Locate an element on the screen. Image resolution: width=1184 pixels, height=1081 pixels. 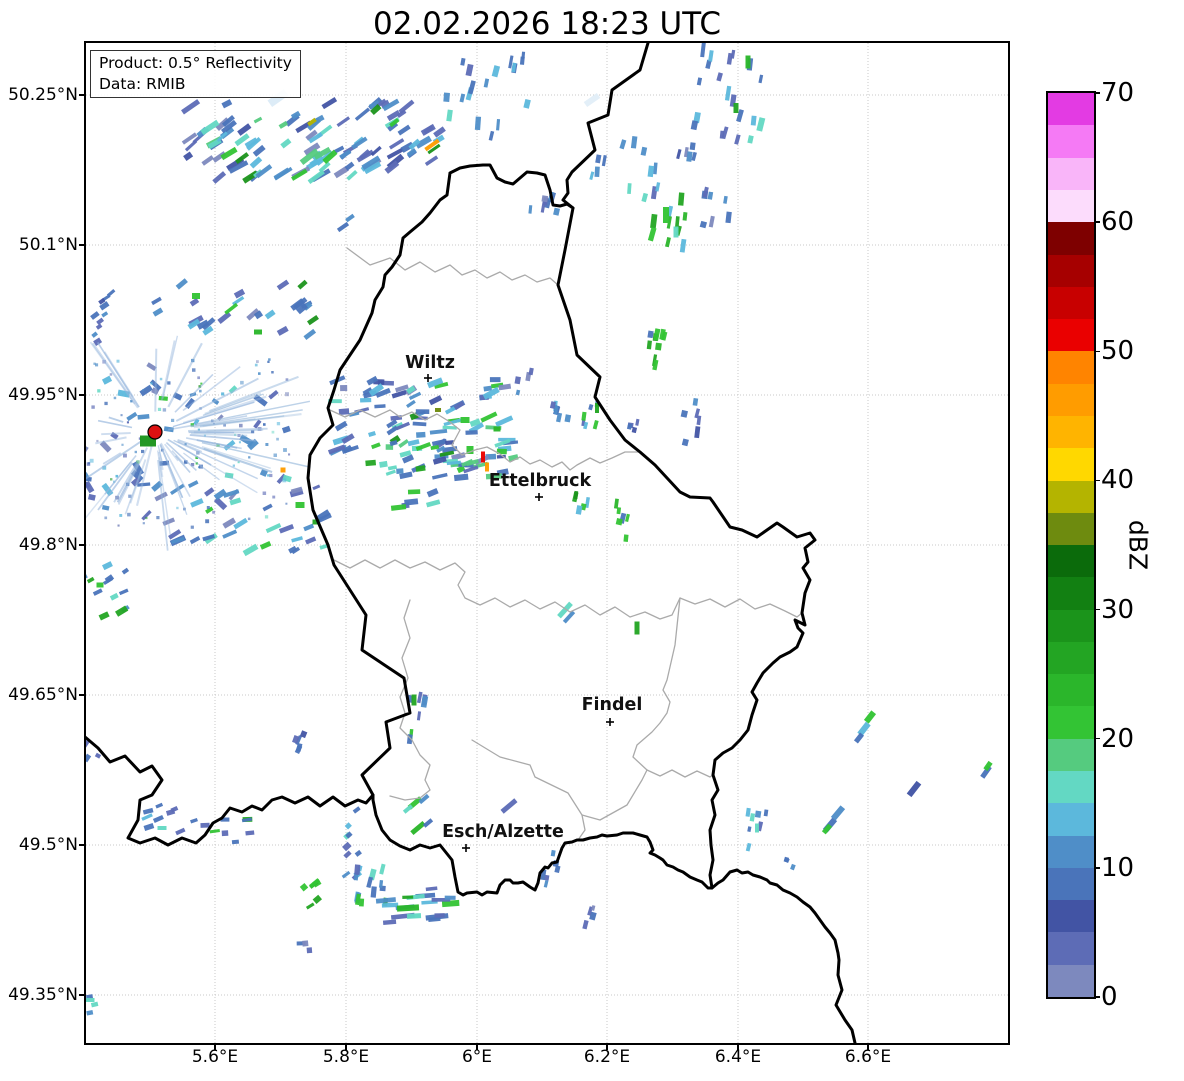
colorbar is located at coordinates (1071, 545).